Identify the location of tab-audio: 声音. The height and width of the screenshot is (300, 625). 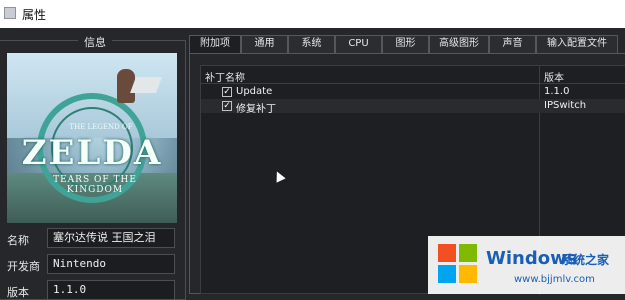
(512, 44).